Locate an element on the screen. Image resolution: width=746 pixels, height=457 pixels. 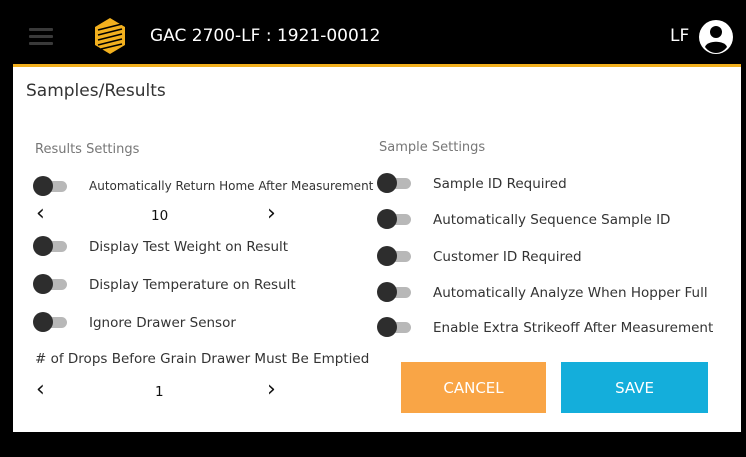
top-app-bar: GAC 2700-LF : 1921-00012 LF is located at coordinates (373, 33).